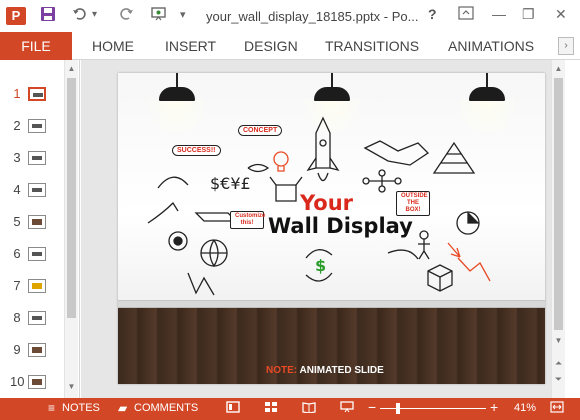 This screenshot has width=580, height=420. What do you see at coordinates (557, 408) in the screenshot?
I see `fit-slide-to-window-icon` at bounding box center [557, 408].